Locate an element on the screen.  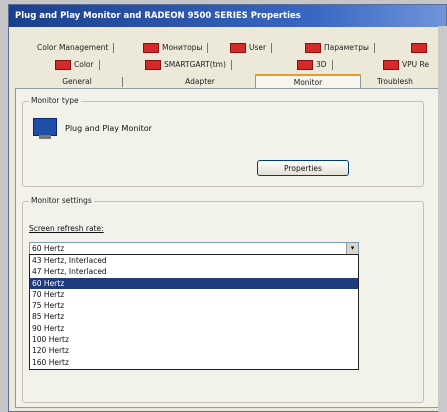
tab-color: Color is located at coordinates (77, 65).